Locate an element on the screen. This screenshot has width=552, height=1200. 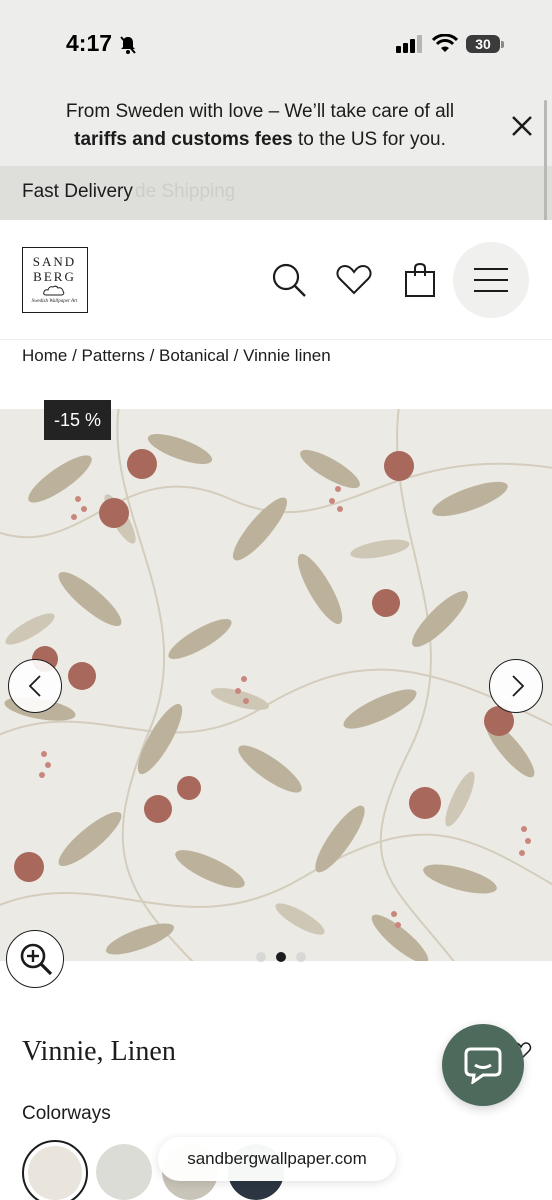
colorway-swatch-selected is located at coordinates (55, 1170).